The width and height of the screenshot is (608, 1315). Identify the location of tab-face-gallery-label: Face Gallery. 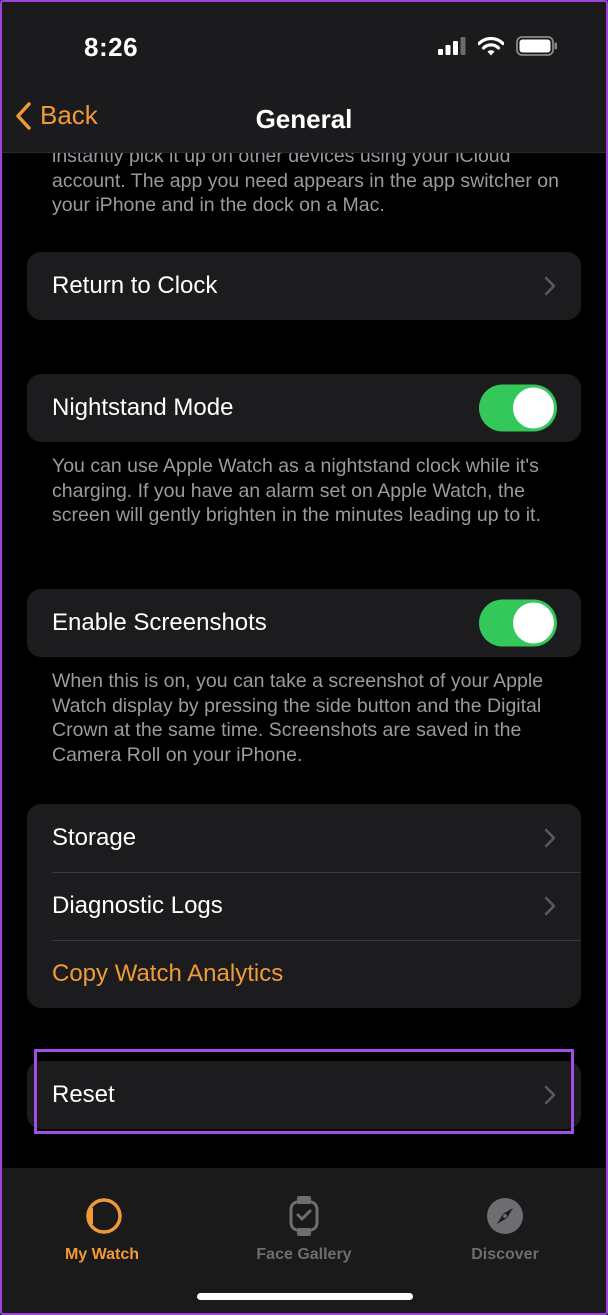
(304, 1254).